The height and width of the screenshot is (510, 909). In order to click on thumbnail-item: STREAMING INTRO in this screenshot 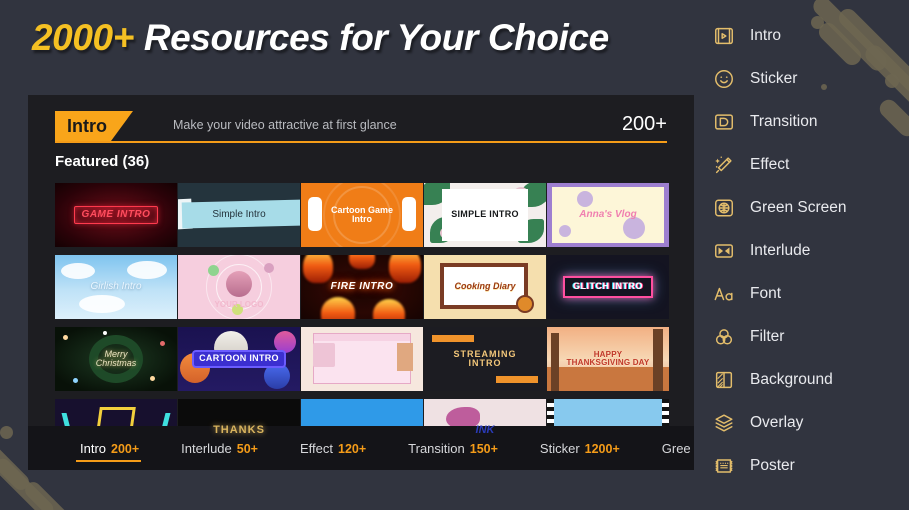, I will do `click(485, 359)`.